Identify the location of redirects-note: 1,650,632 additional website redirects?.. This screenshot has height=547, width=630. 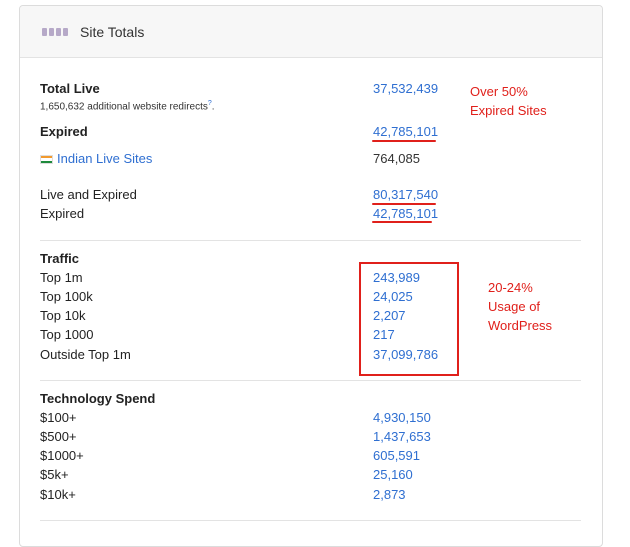
(127, 106).